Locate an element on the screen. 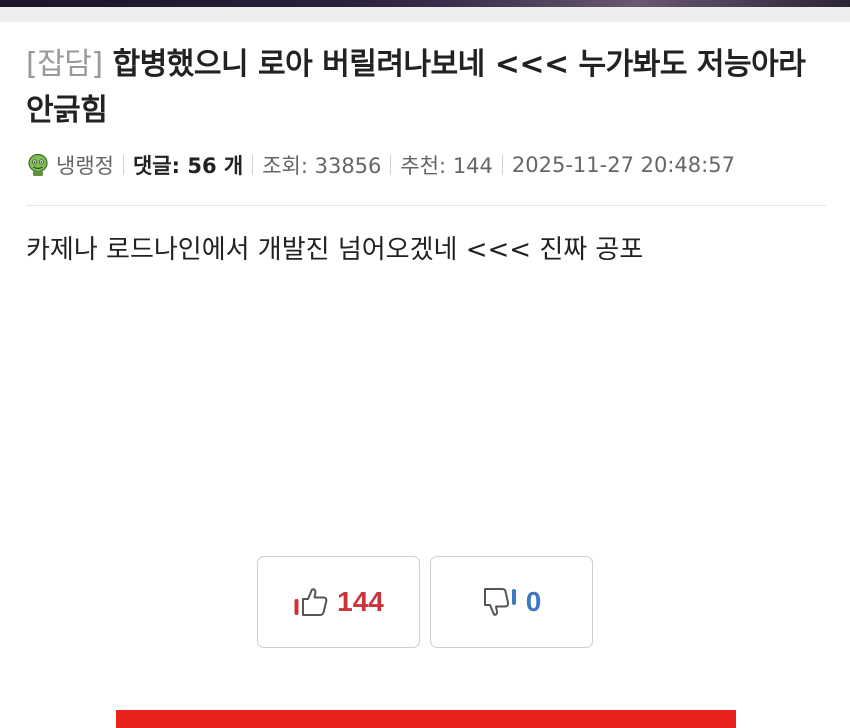 The height and width of the screenshot is (728, 850). content-divider is located at coordinates (426, 205).